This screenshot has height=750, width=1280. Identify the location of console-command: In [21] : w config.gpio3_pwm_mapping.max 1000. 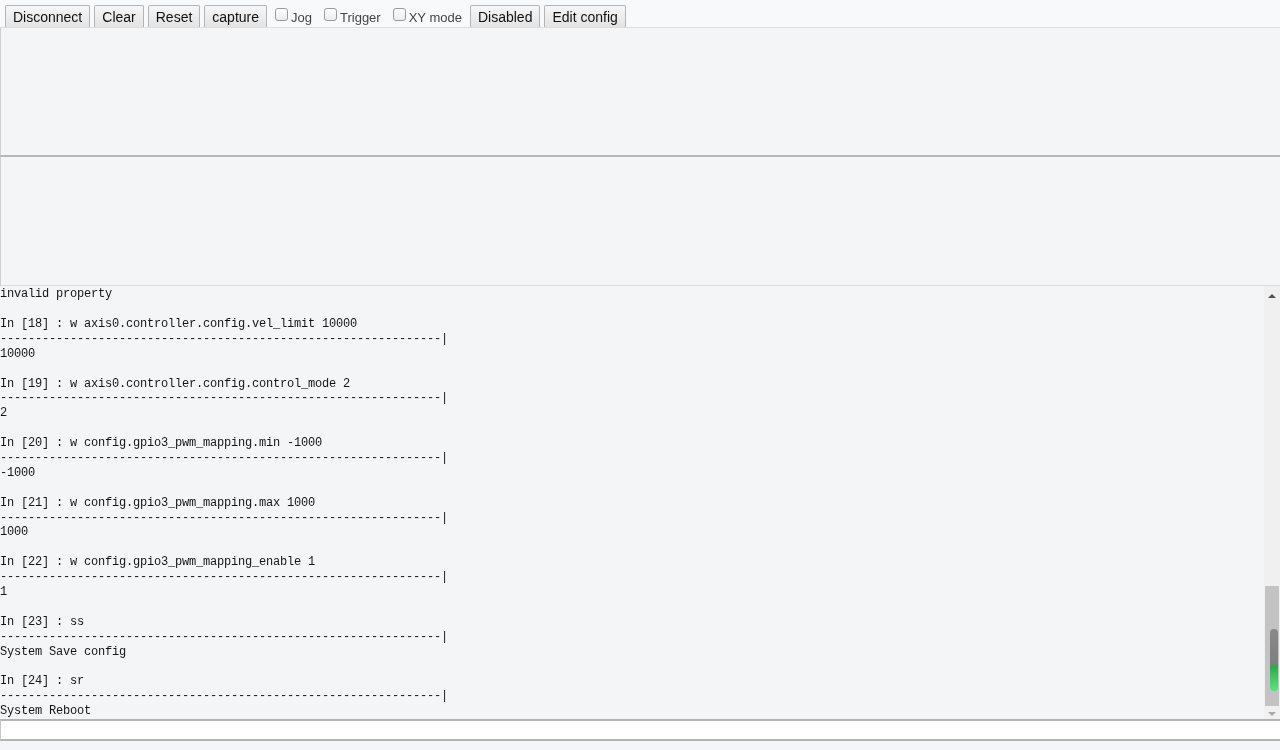
(158, 503).